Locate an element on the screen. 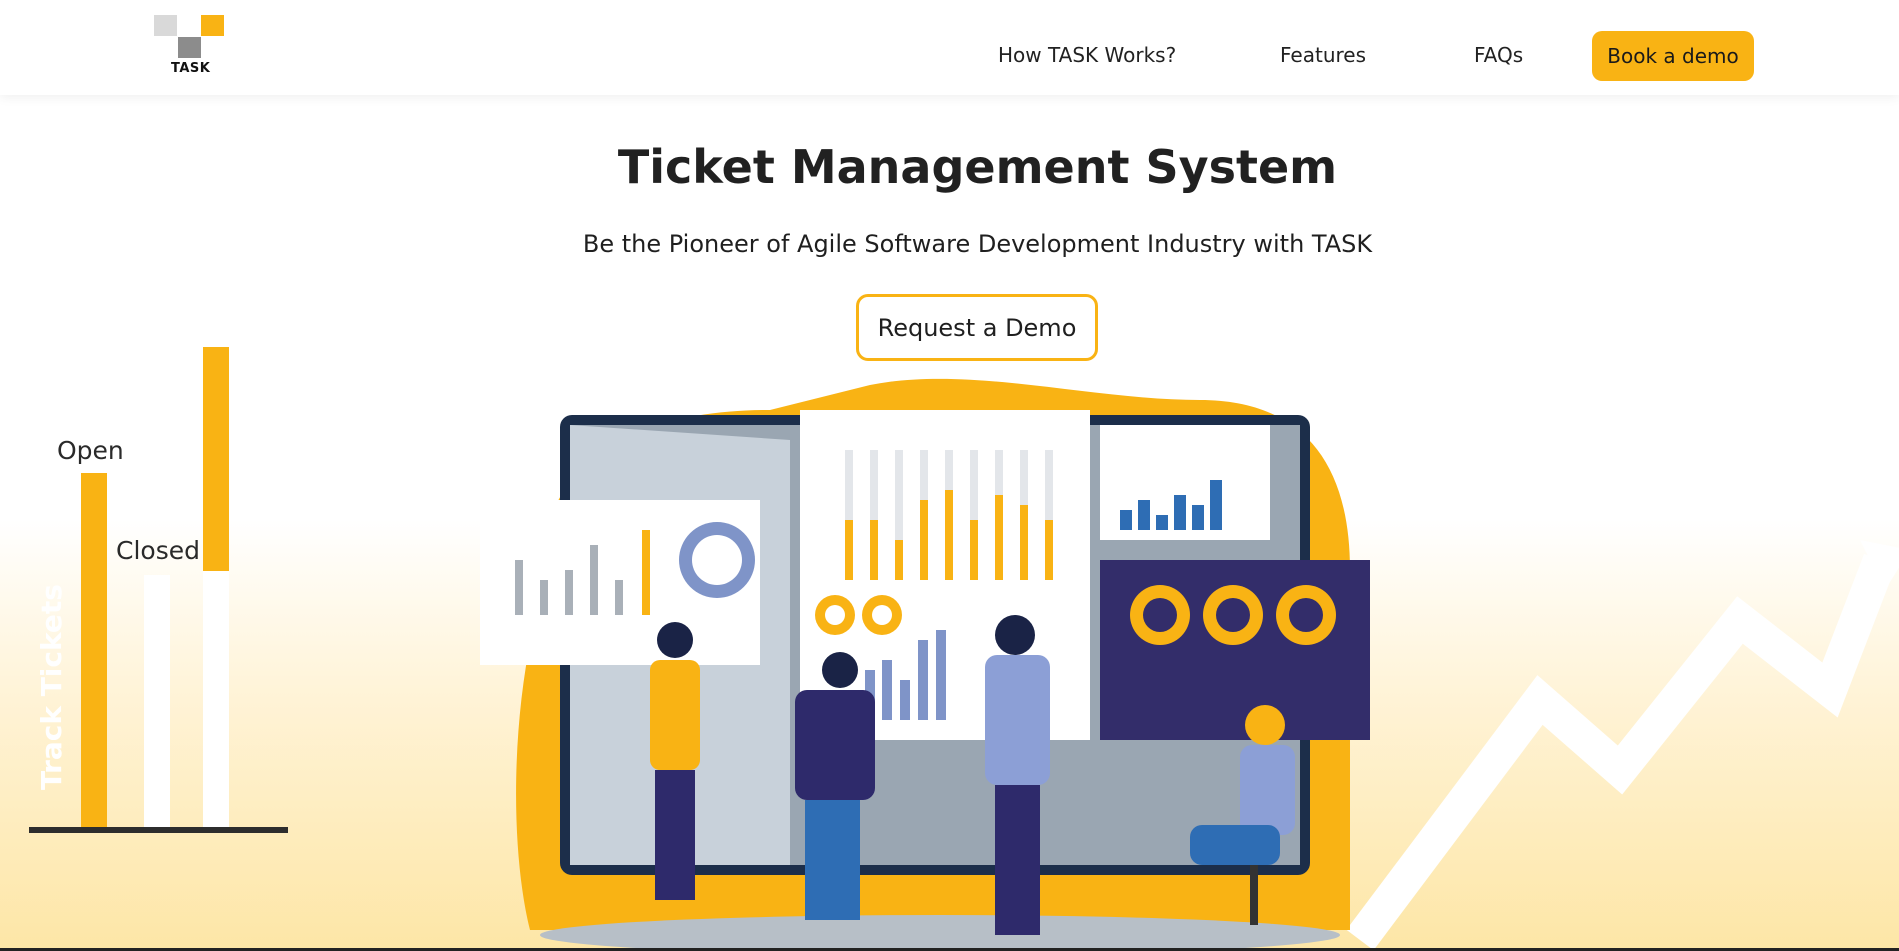  request-demo-button: Request a Demo is located at coordinates (977, 327).